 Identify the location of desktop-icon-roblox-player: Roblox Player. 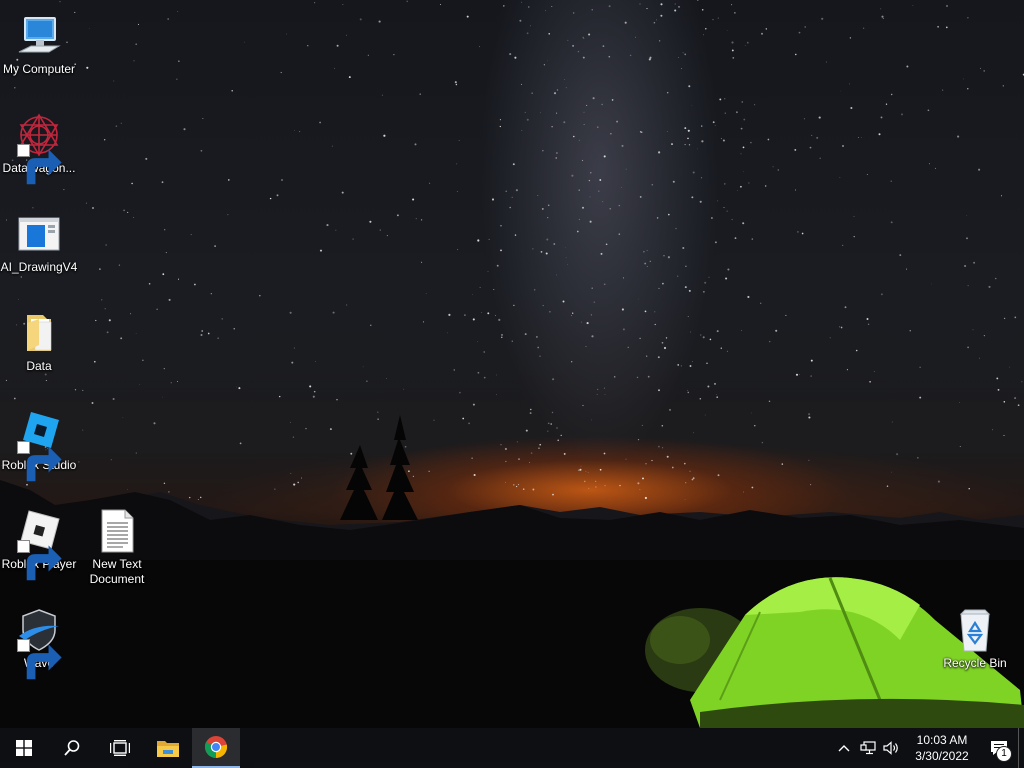
(39, 541).